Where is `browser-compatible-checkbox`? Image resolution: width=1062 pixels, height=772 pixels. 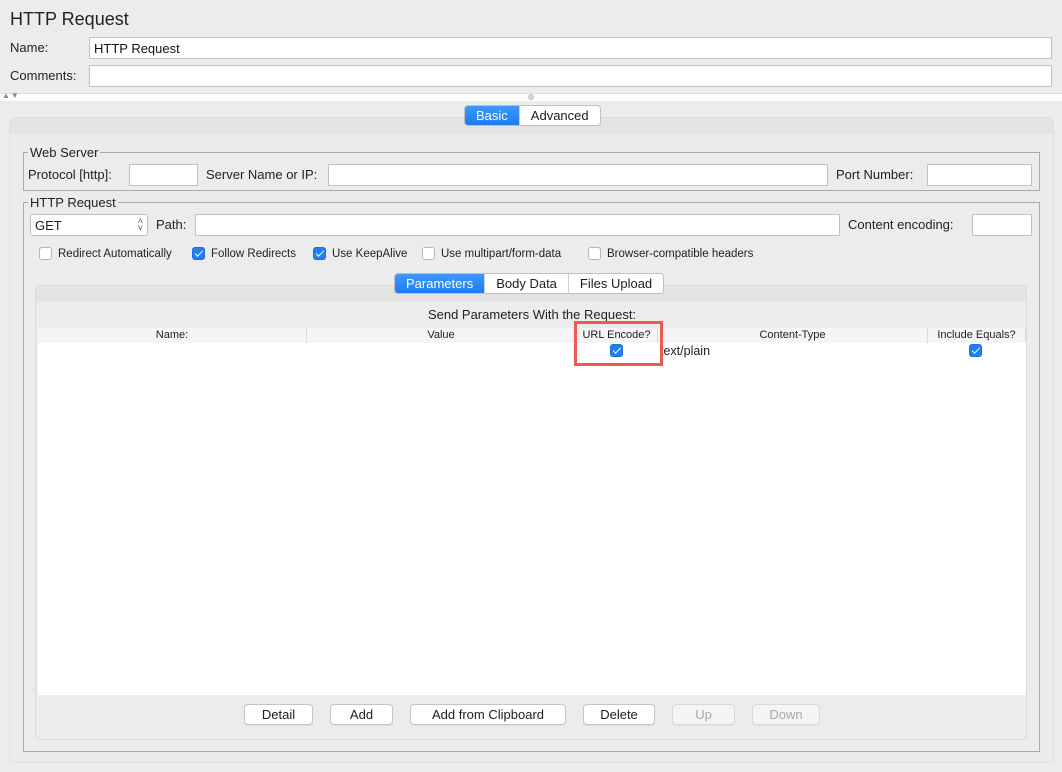
browser-compatible-checkbox is located at coordinates (594, 253).